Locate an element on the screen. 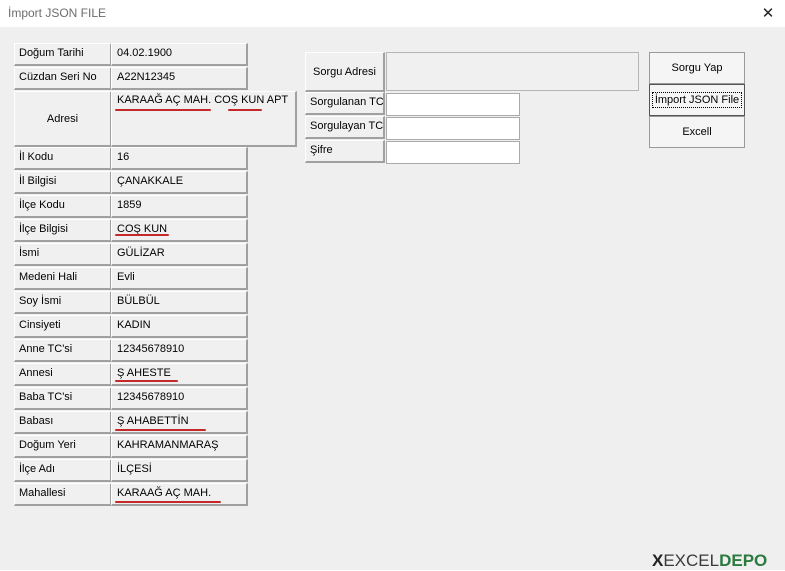 The width and height of the screenshot is (785, 571). sifre-field is located at coordinates (453, 152).